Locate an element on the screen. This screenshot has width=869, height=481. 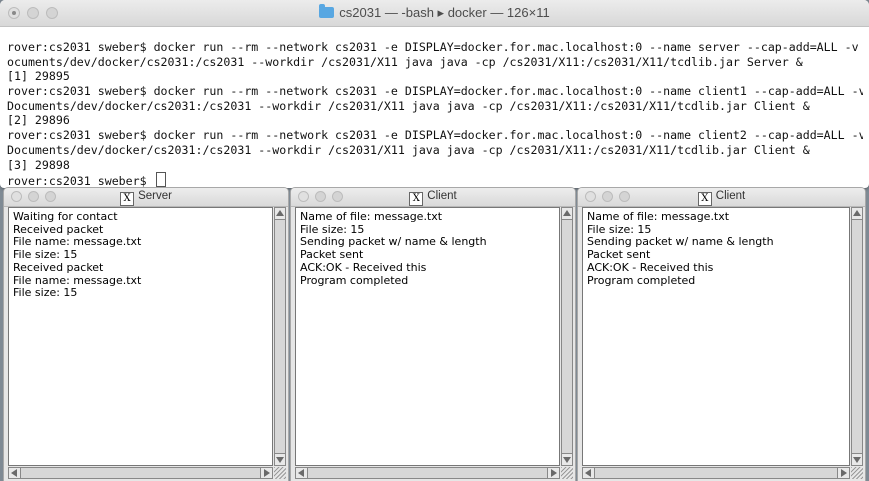
terminal-prompt-line: rover:cs2031 sweber$ is located at coordinates (435, 179).